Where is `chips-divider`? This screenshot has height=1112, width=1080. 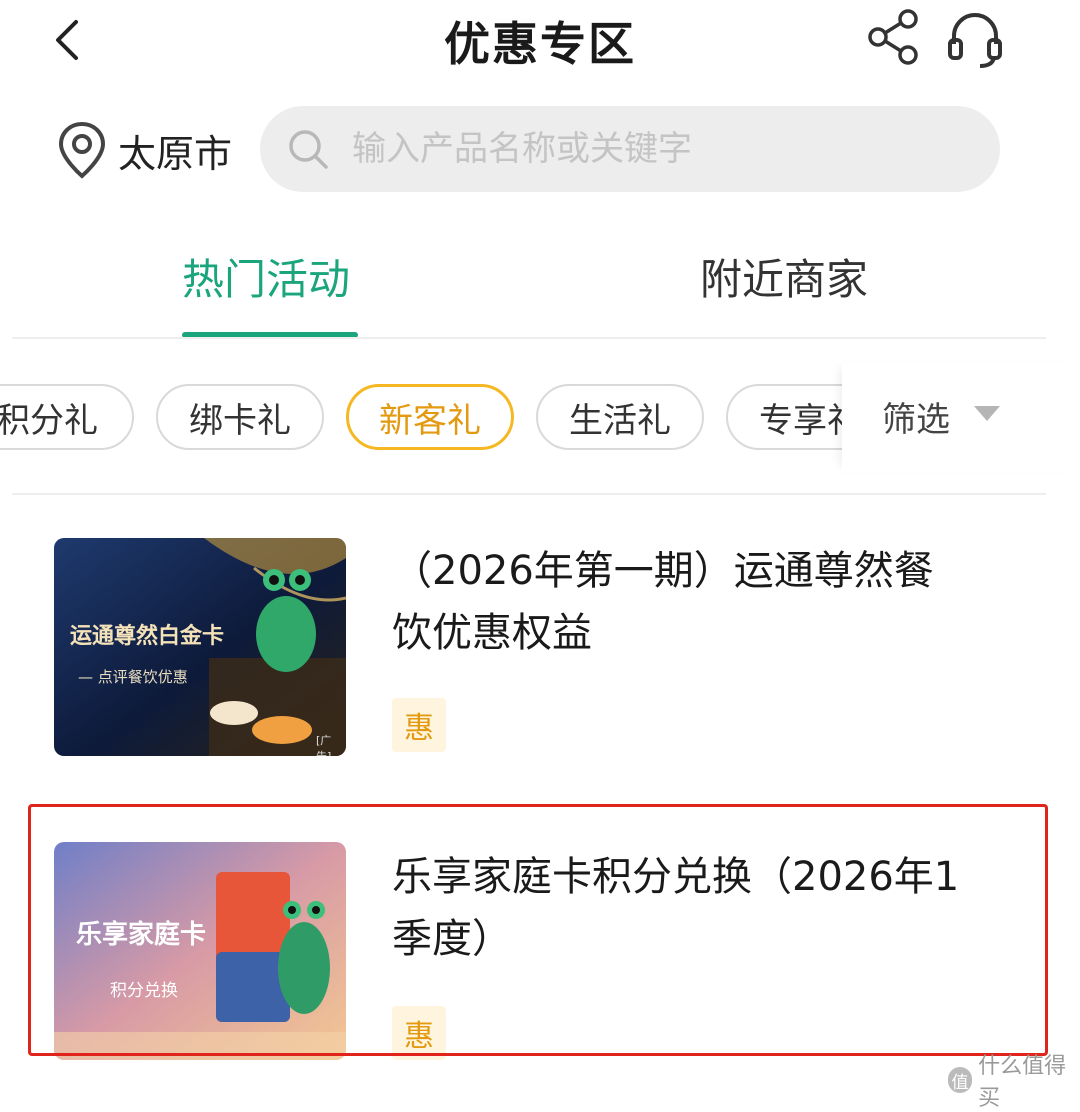 chips-divider is located at coordinates (529, 494).